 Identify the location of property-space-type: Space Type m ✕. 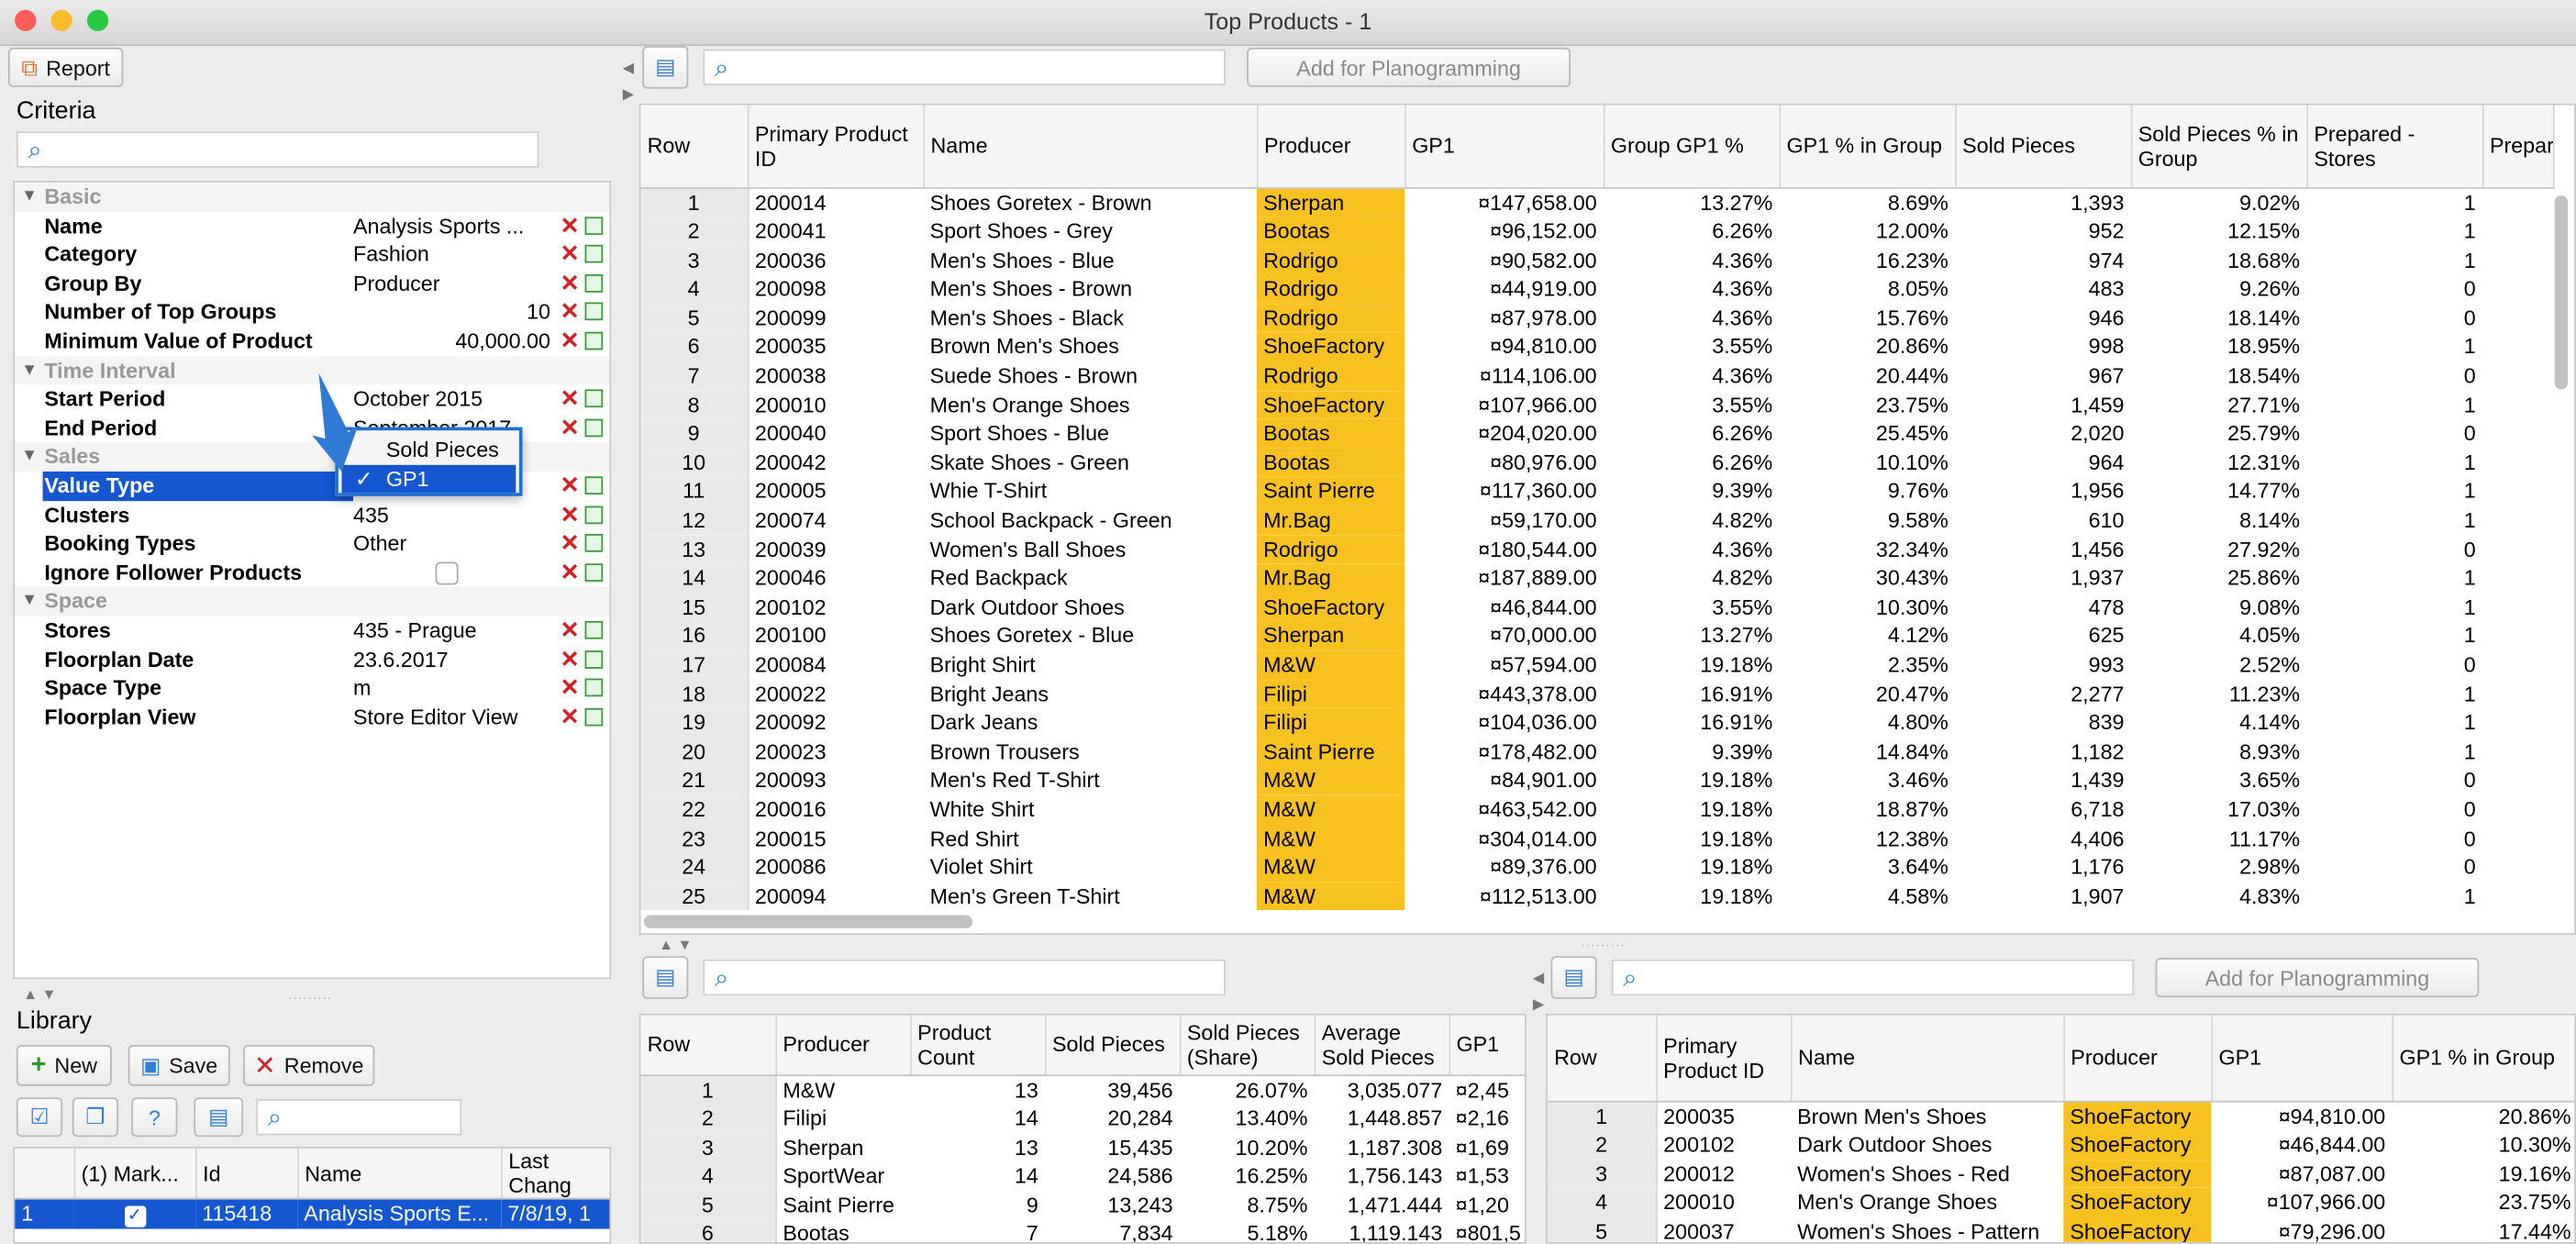
(312, 689).